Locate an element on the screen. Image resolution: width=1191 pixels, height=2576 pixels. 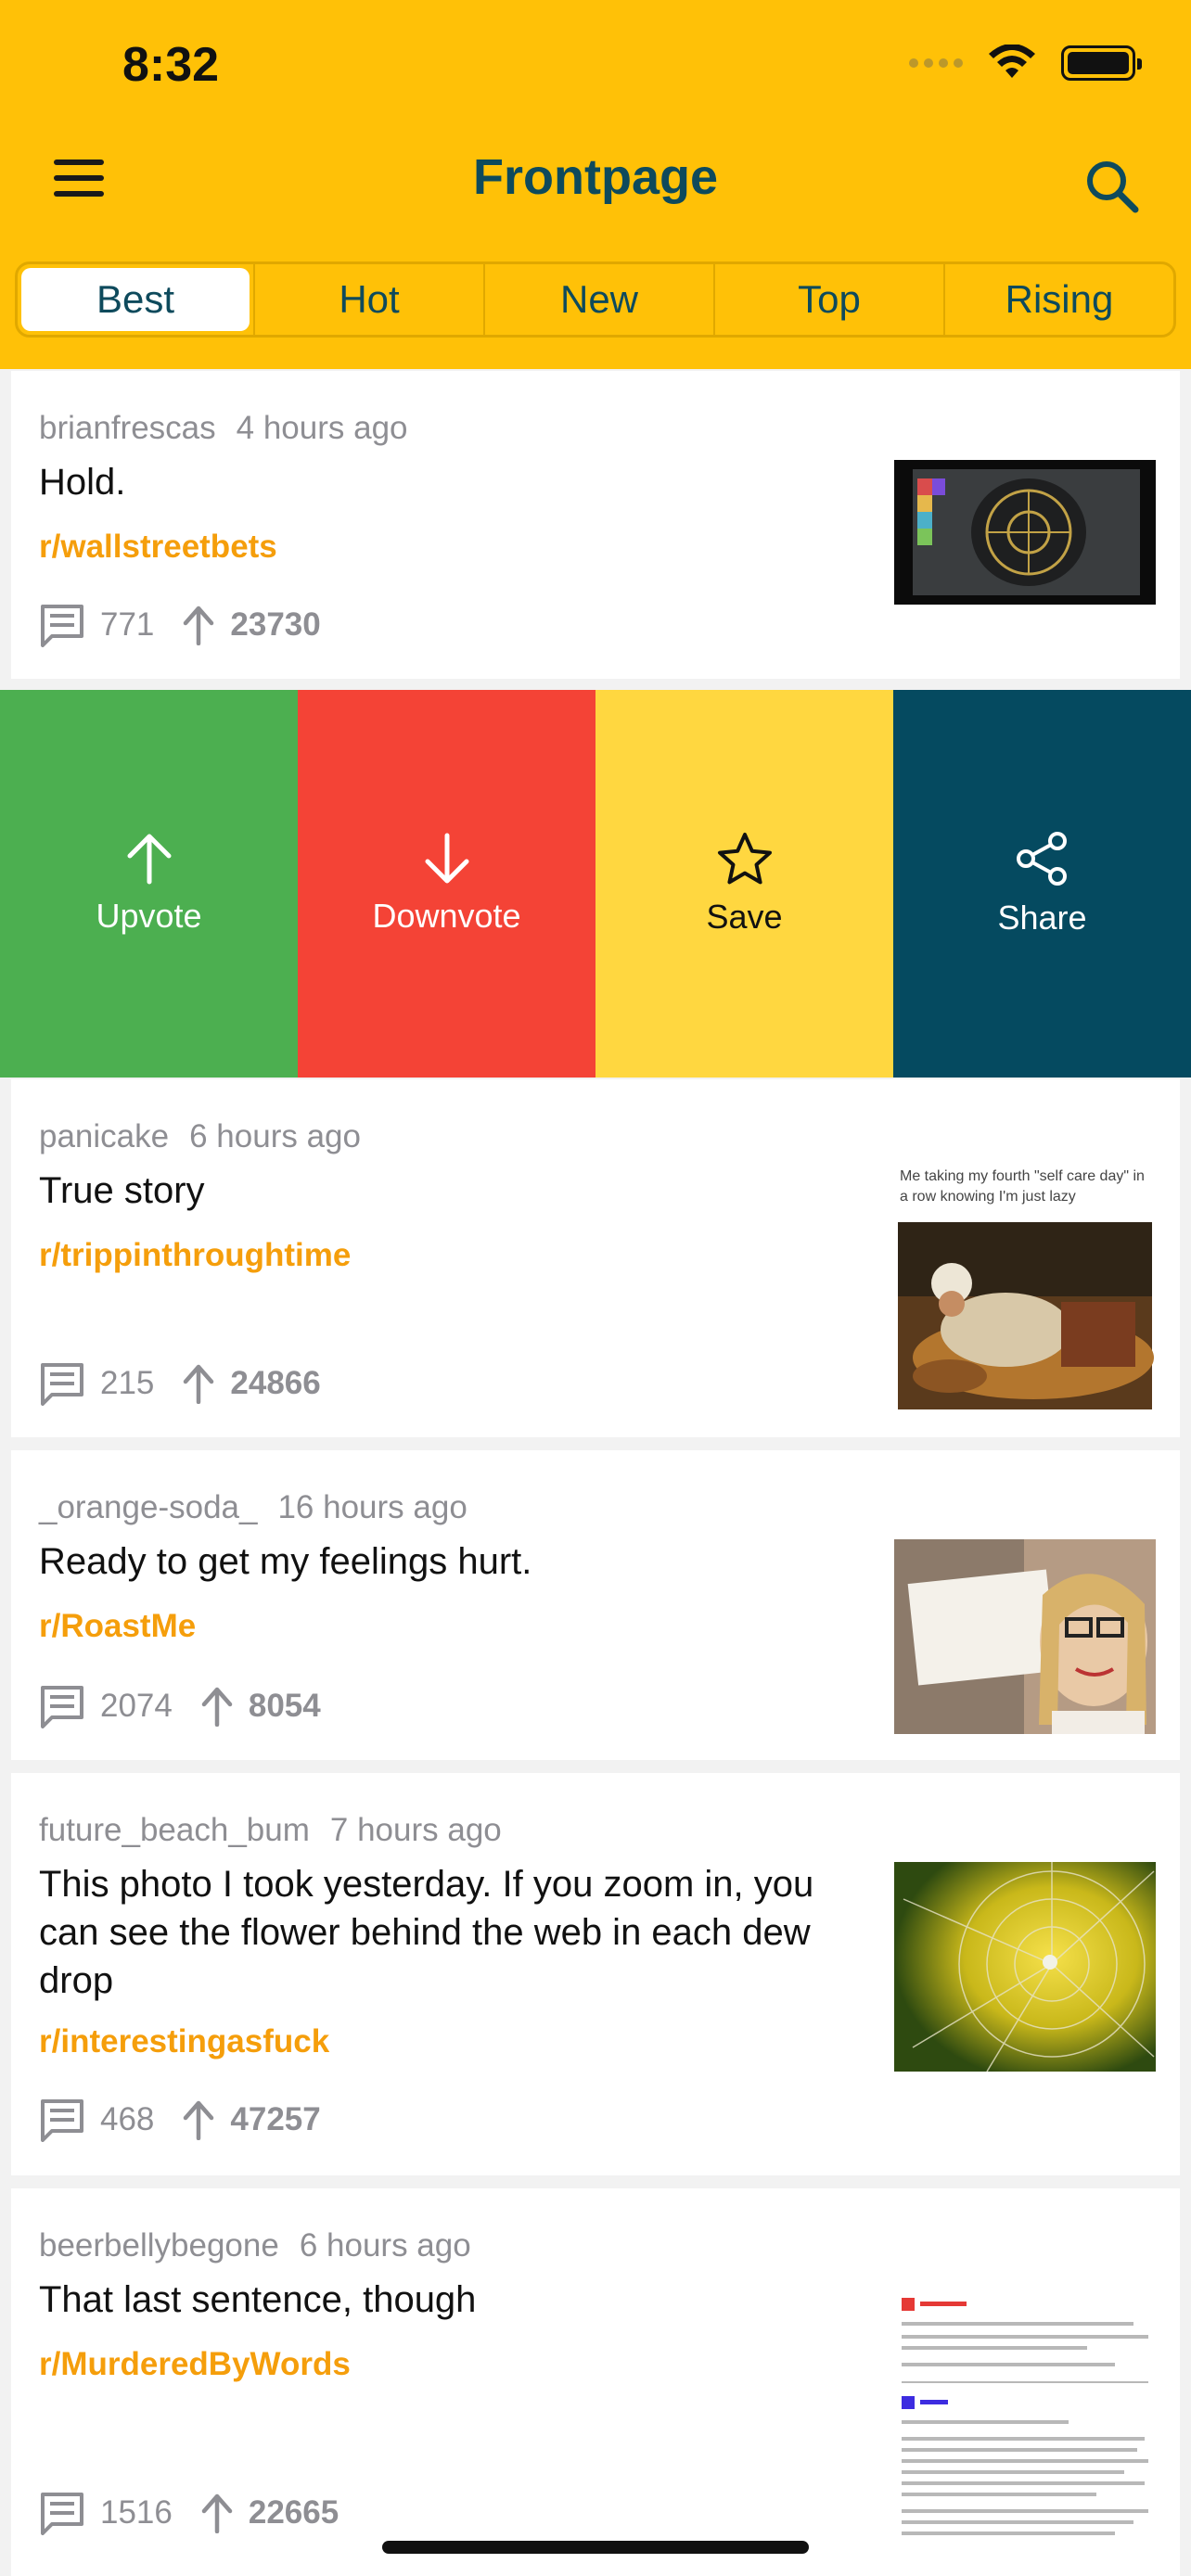
post-subreddit: r/interestingasfuck is located at coordinates (184, 2042).